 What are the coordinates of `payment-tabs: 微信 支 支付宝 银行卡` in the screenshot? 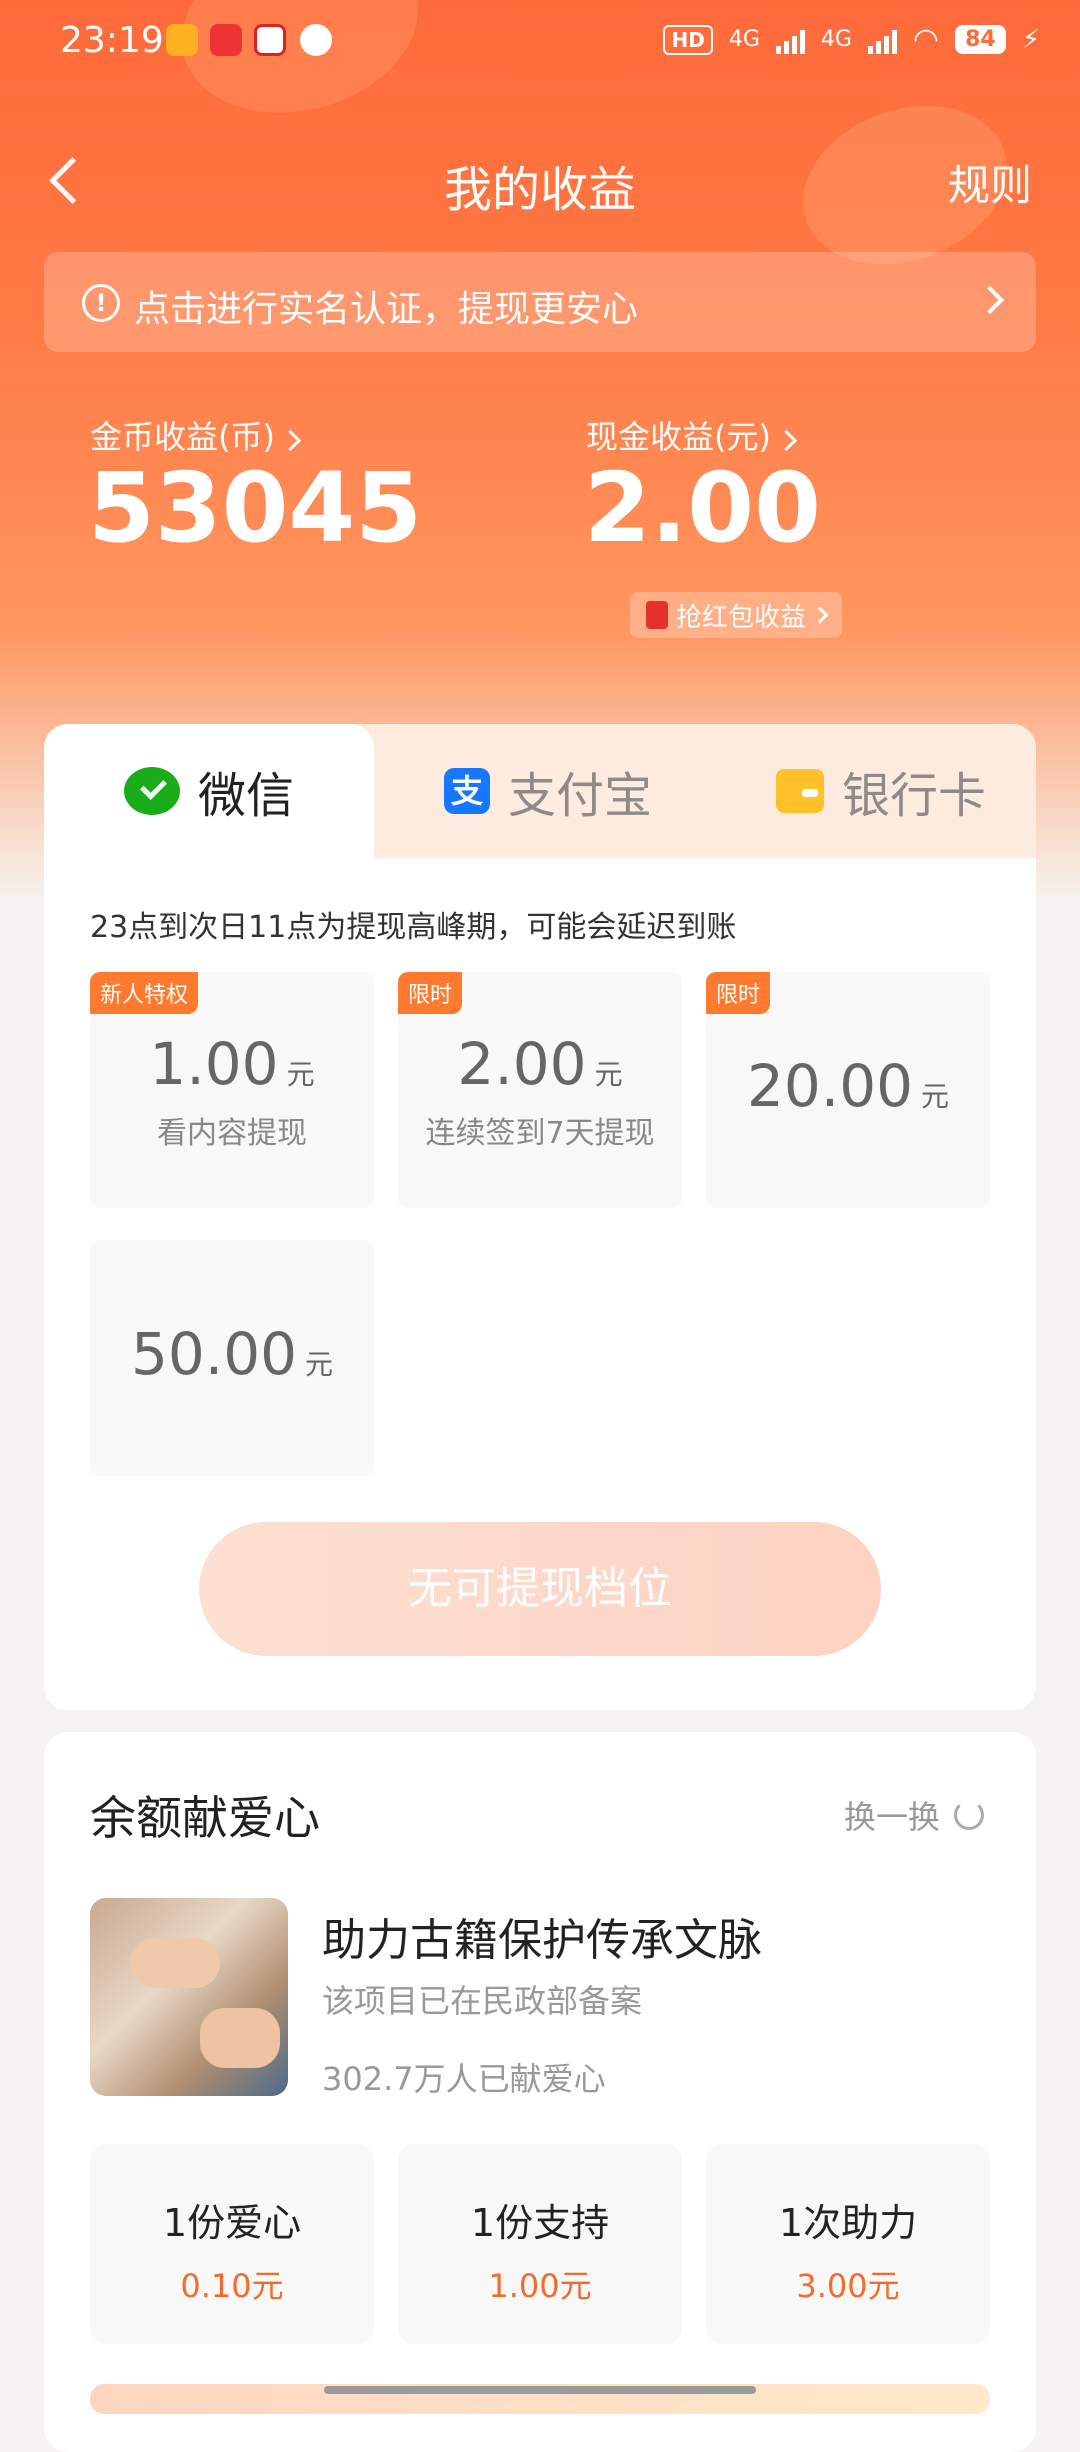 It's located at (540, 791).